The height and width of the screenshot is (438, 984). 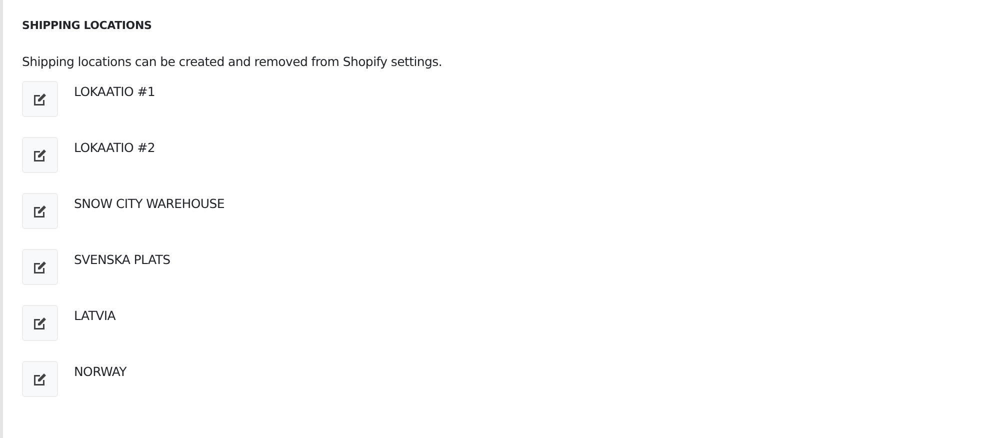 What do you see at coordinates (122, 259) in the screenshot?
I see `location-name: SVENSKA PLATS` at bounding box center [122, 259].